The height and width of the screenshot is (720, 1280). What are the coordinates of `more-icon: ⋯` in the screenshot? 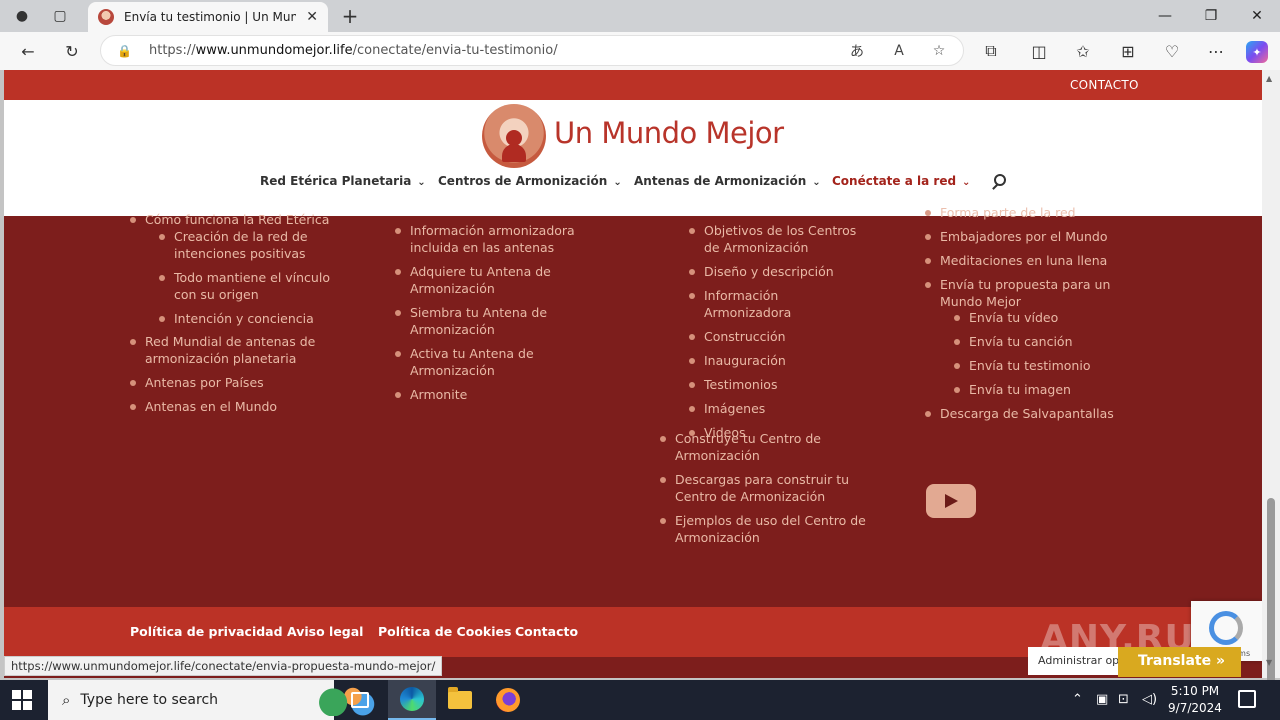 It's located at (1216, 51).